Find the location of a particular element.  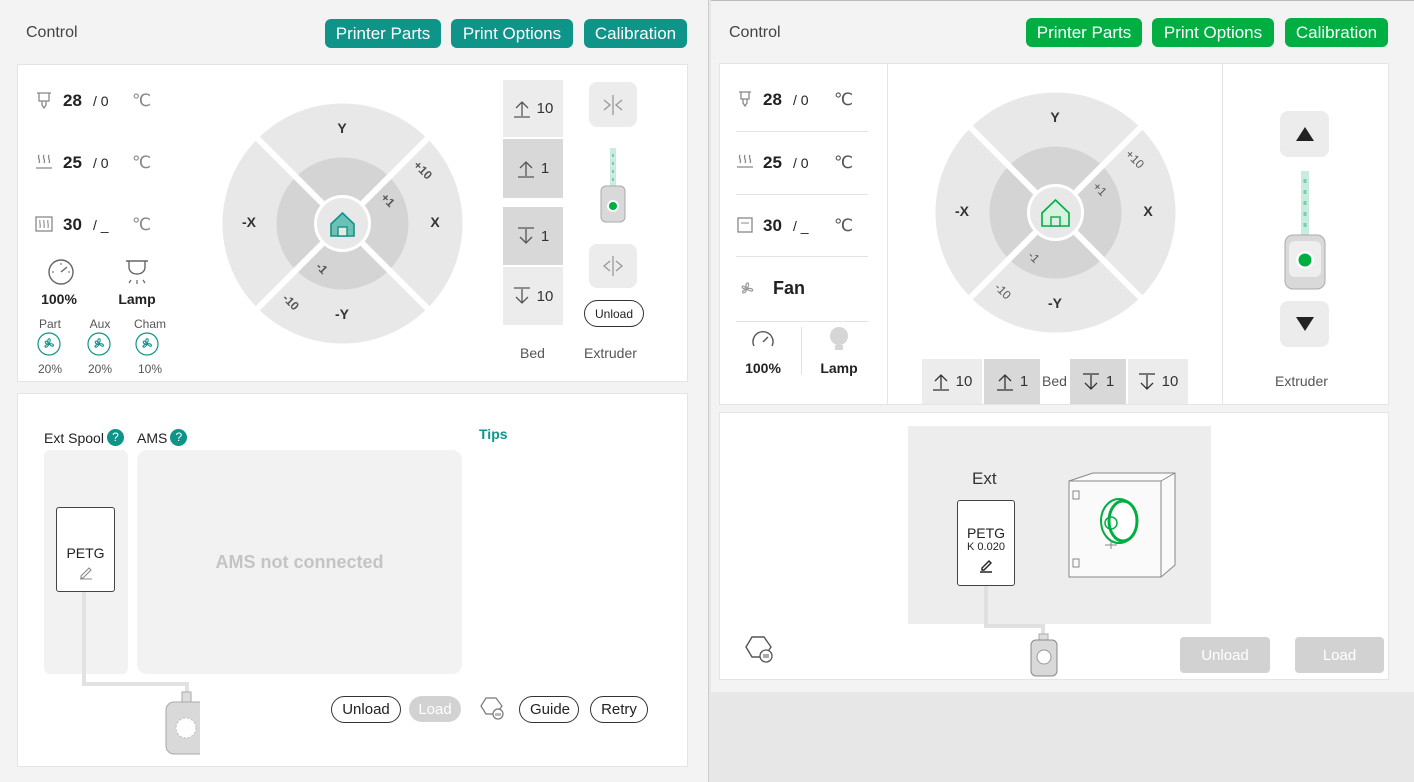

retract-icon is located at coordinates (613, 105).